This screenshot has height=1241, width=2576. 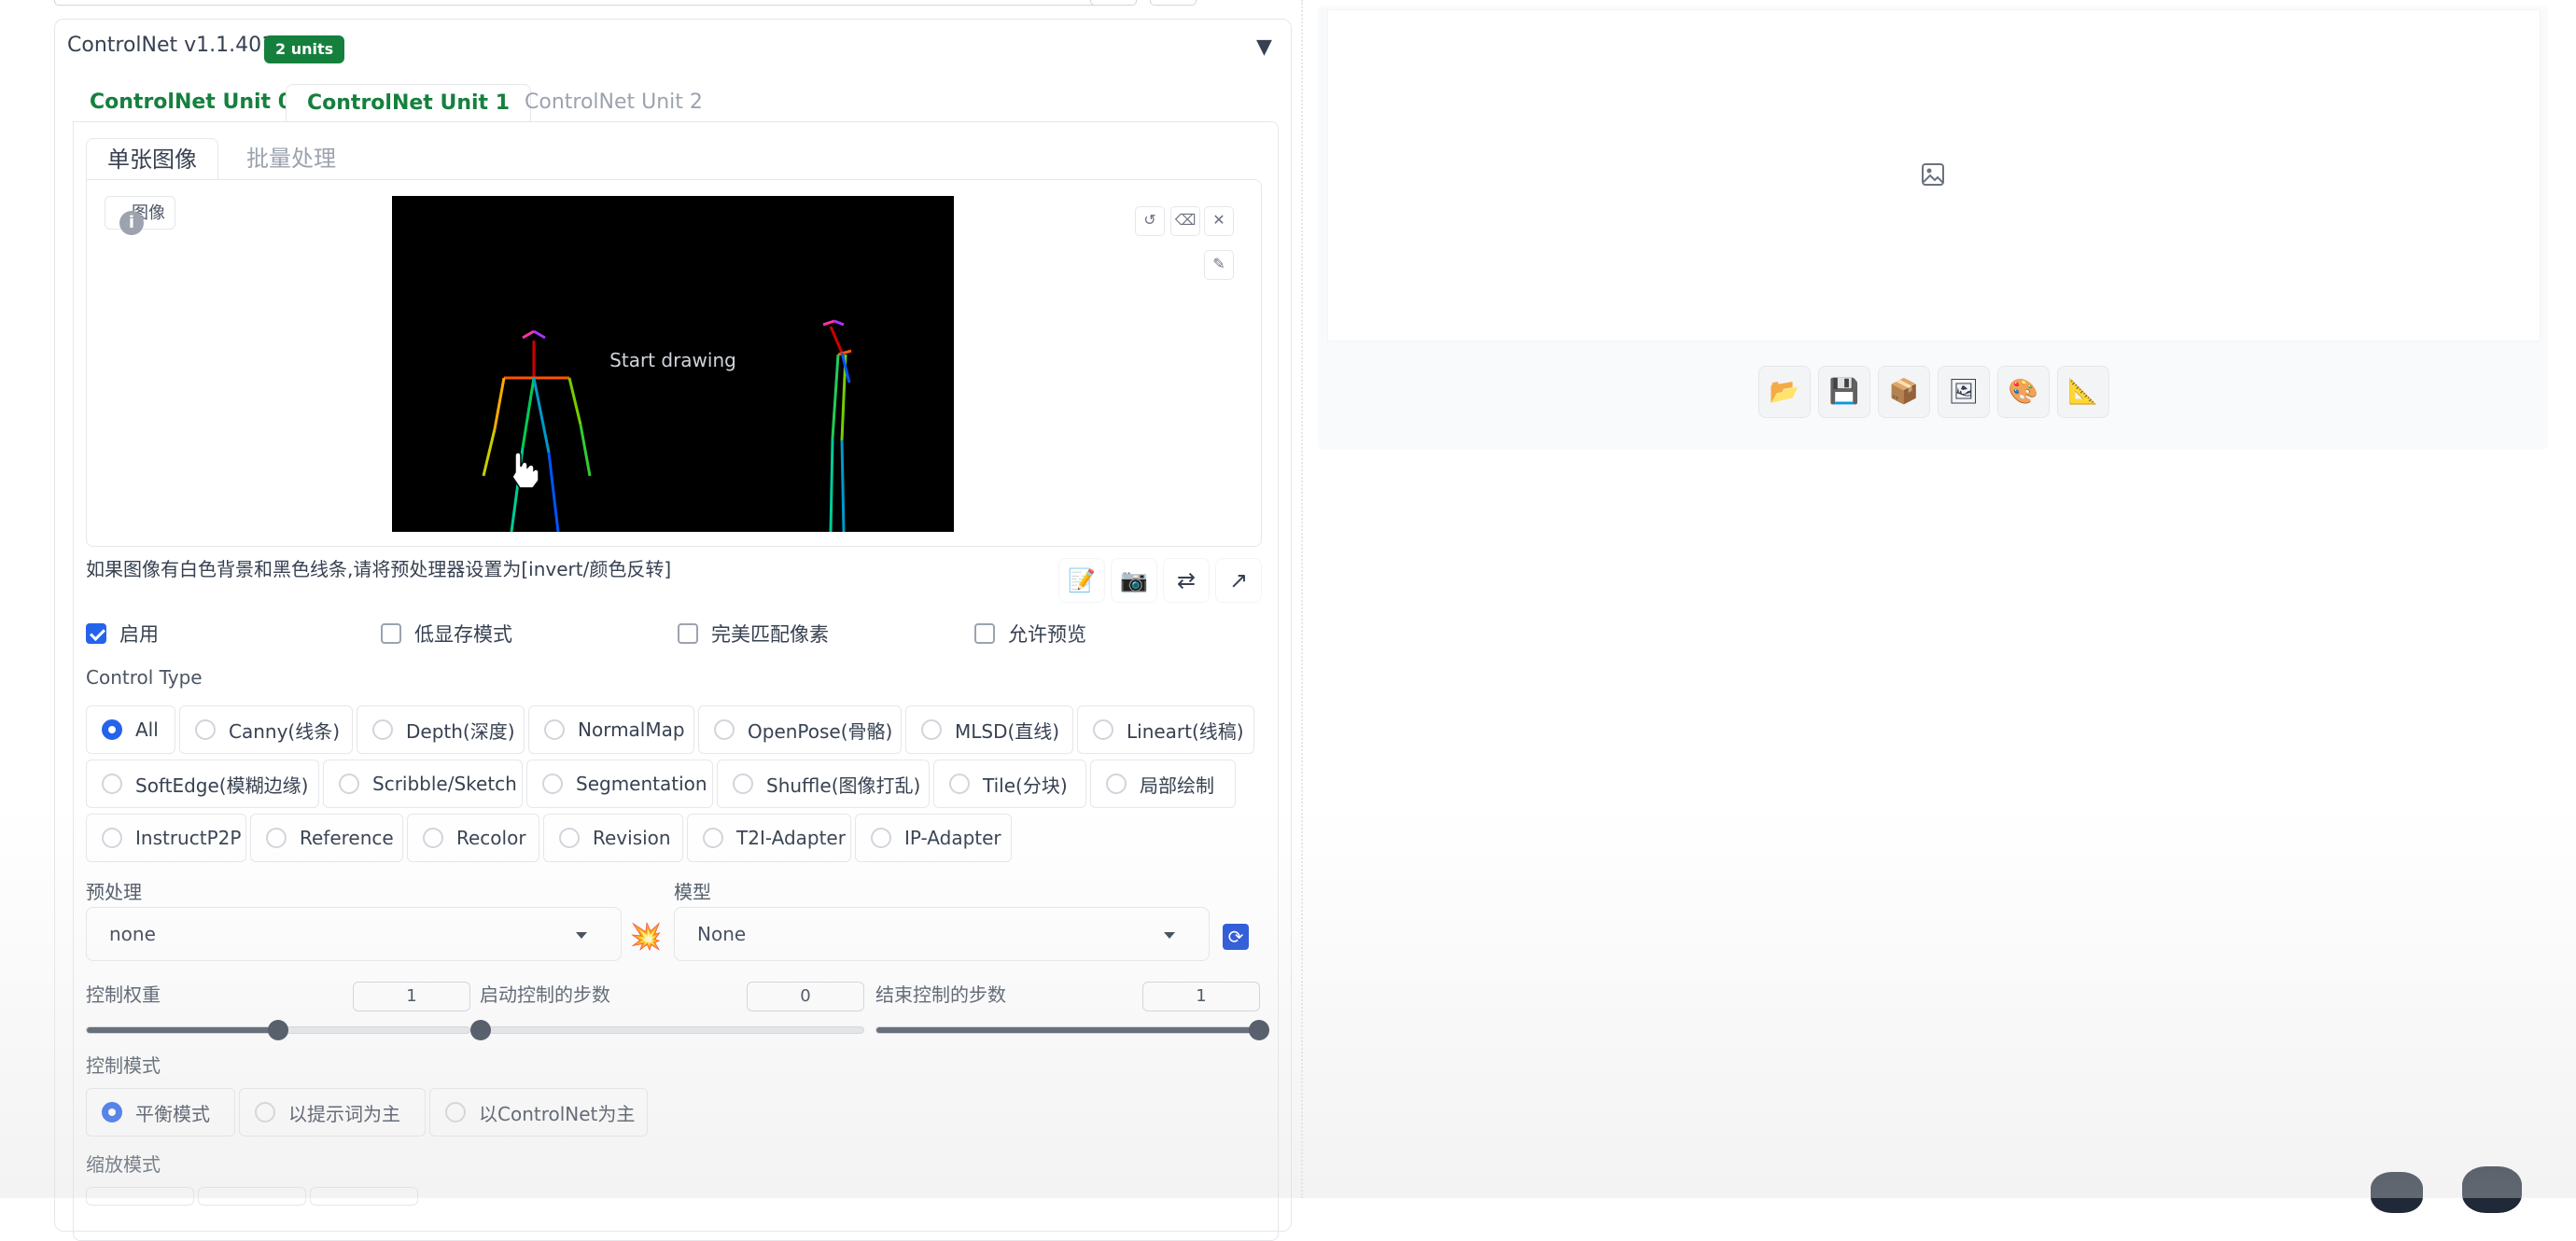 I want to click on zip-icon: 📦, so click(x=1904, y=392).